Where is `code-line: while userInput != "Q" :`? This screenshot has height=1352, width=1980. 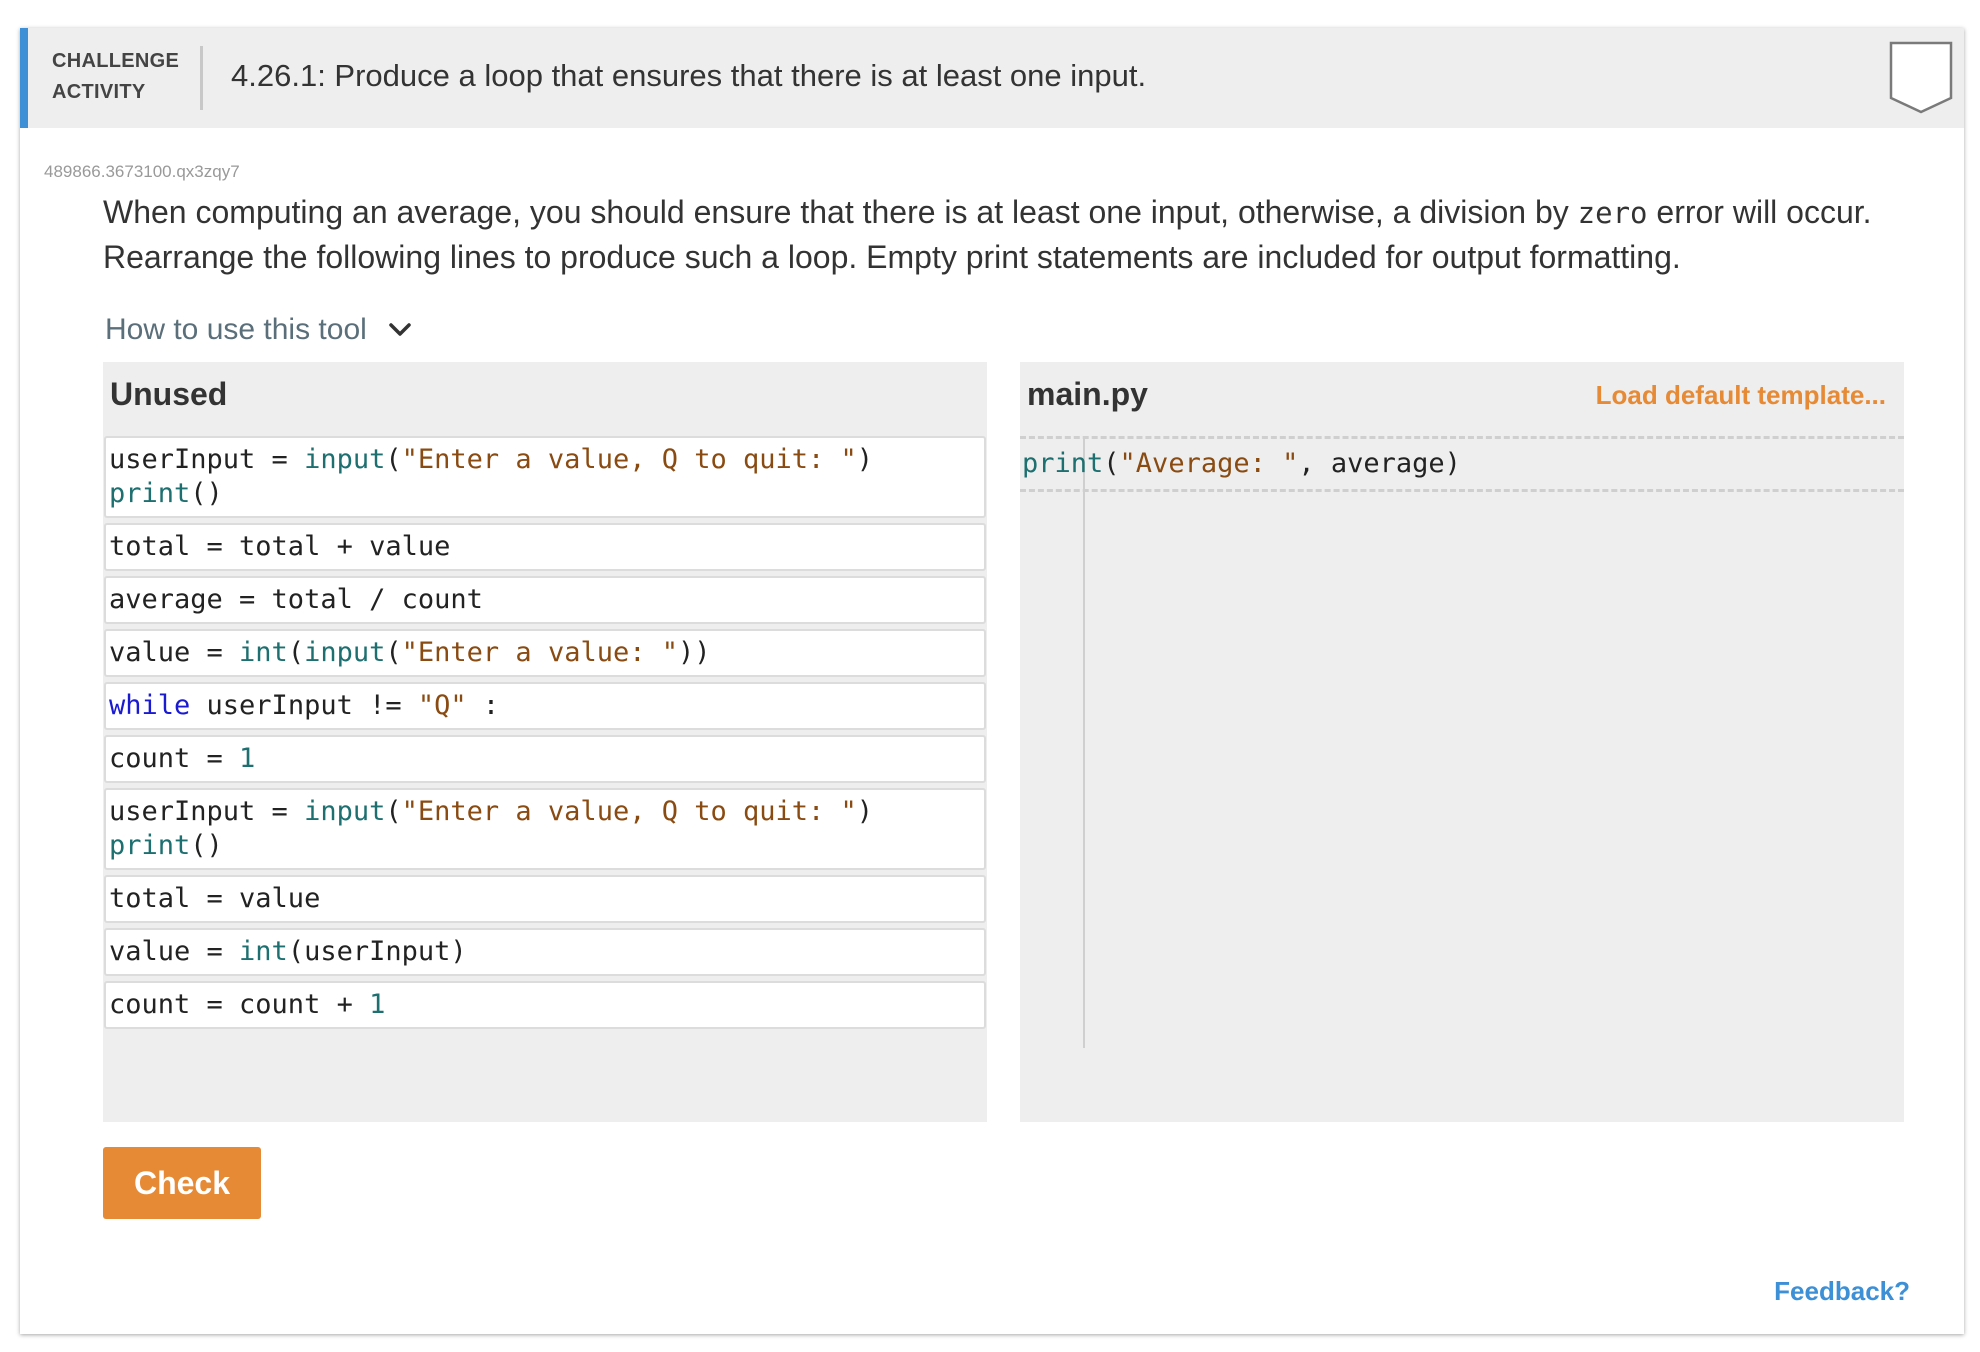
code-line: while userInput != "Q" : is located at coordinates (545, 706).